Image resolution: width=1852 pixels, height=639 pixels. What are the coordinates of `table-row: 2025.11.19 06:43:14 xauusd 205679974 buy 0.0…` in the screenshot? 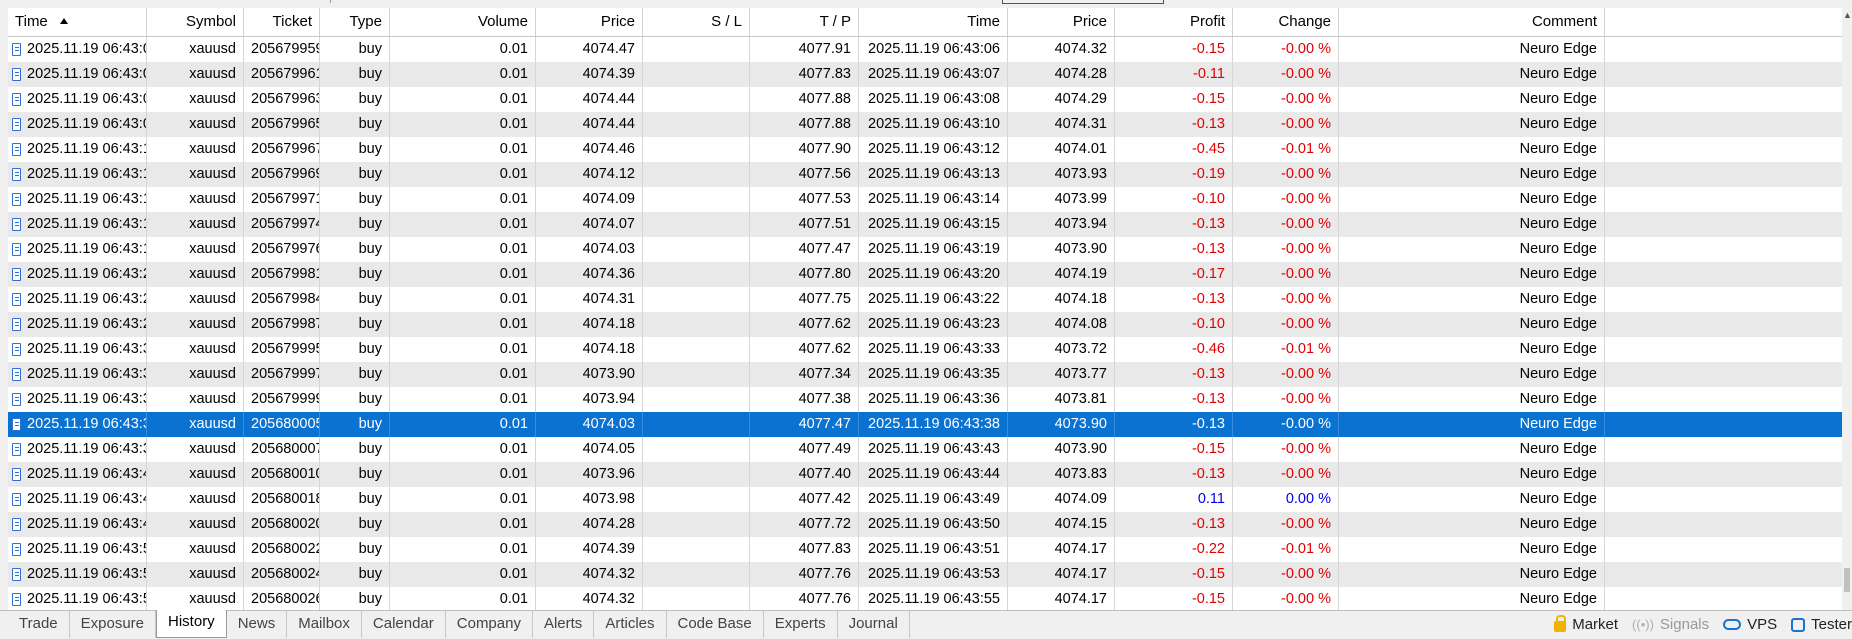 It's located at (925, 224).